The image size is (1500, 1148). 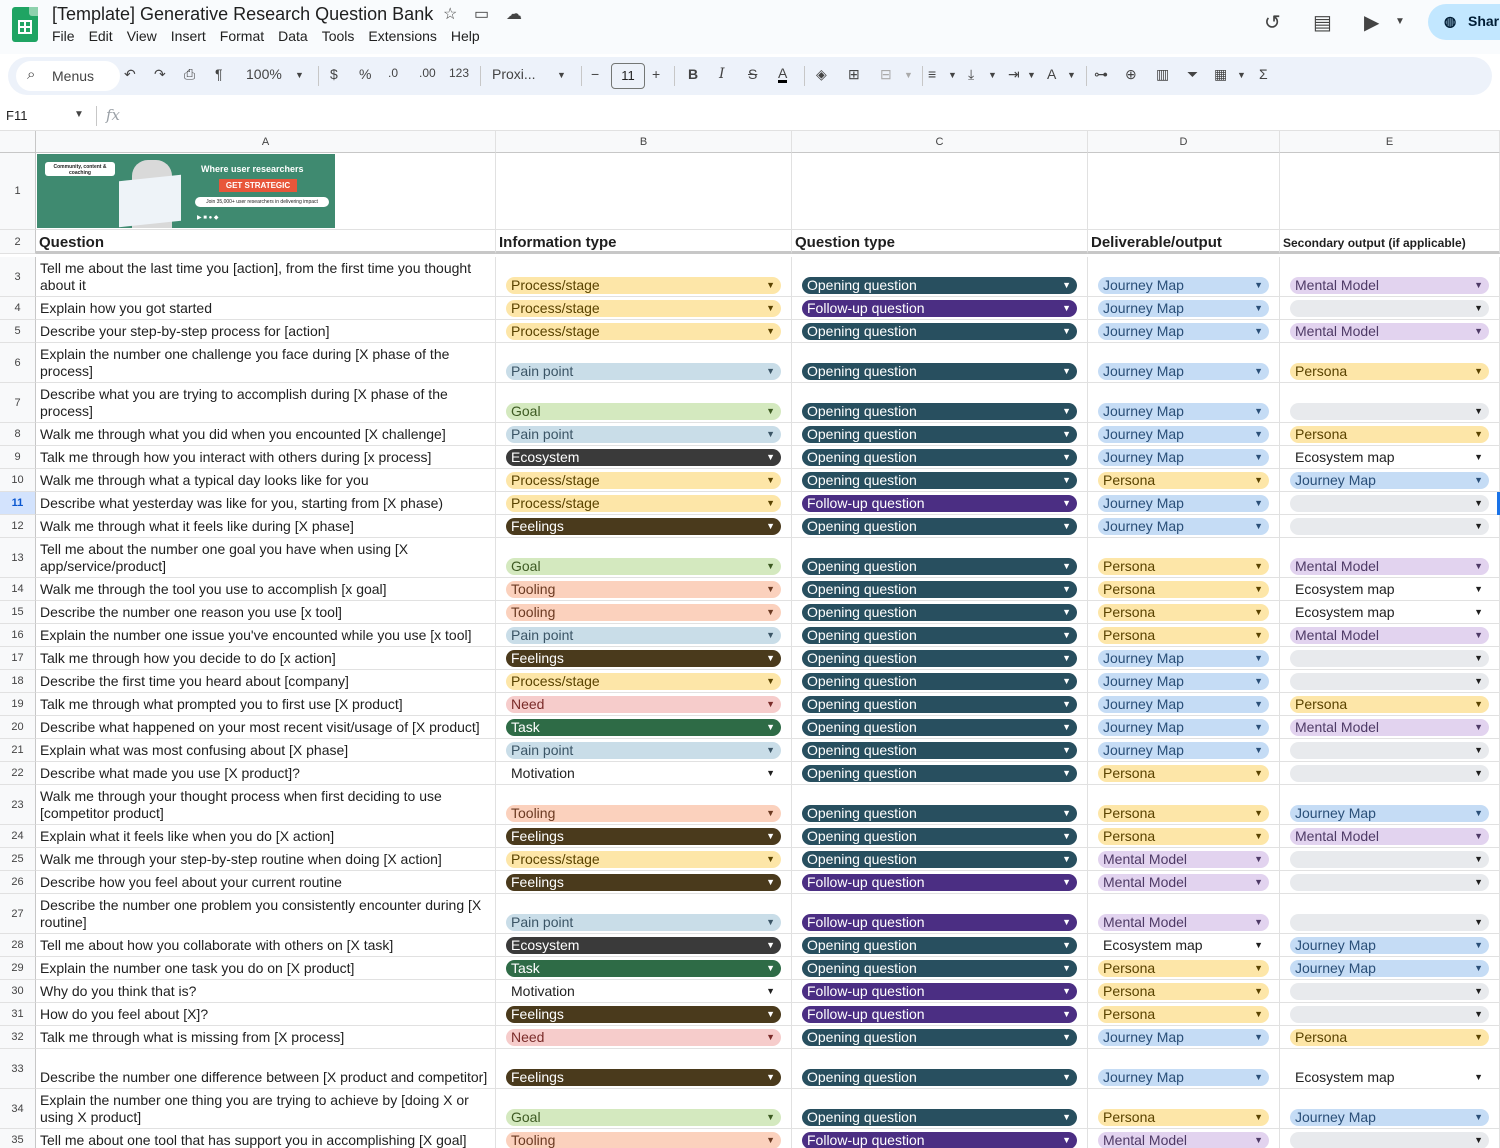 What do you see at coordinates (18, 968) in the screenshot?
I see `row-header-29: 29` at bounding box center [18, 968].